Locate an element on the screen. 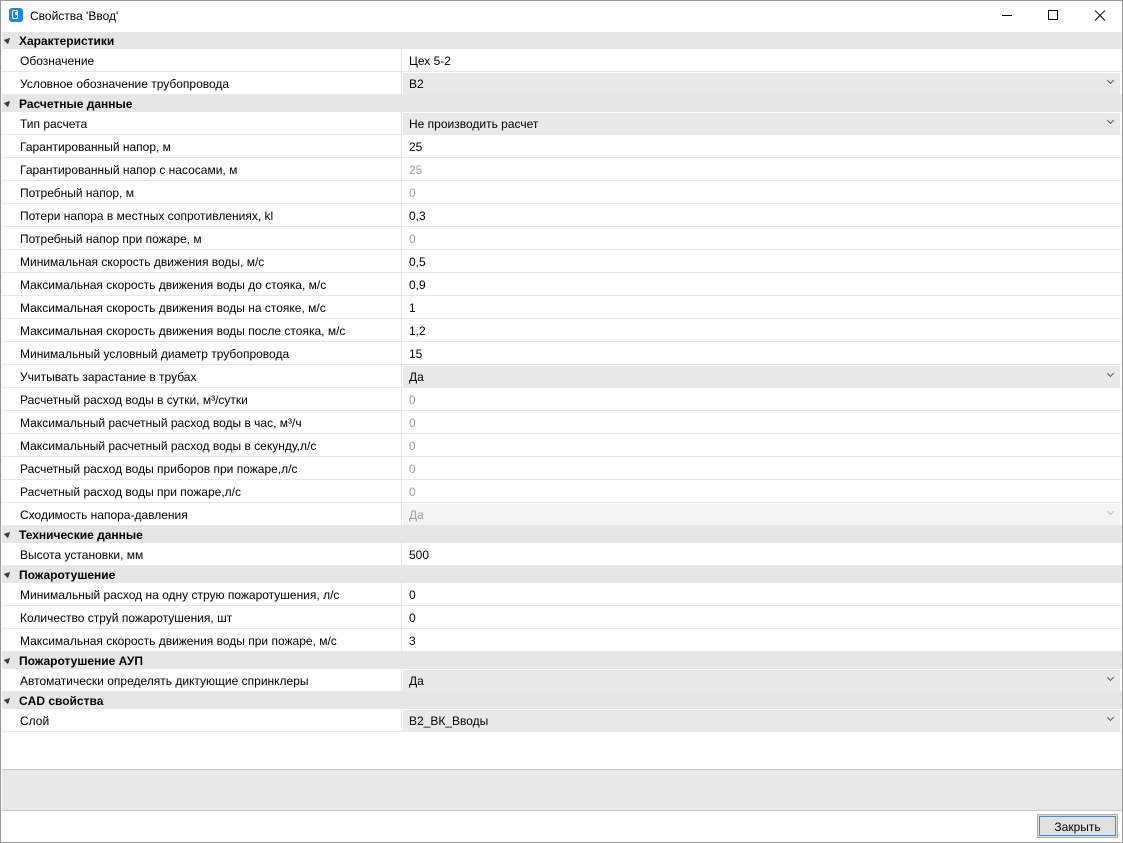 The image size is (1123, 843). property-value-field: 0,3 is located at coordinates (417, 216).